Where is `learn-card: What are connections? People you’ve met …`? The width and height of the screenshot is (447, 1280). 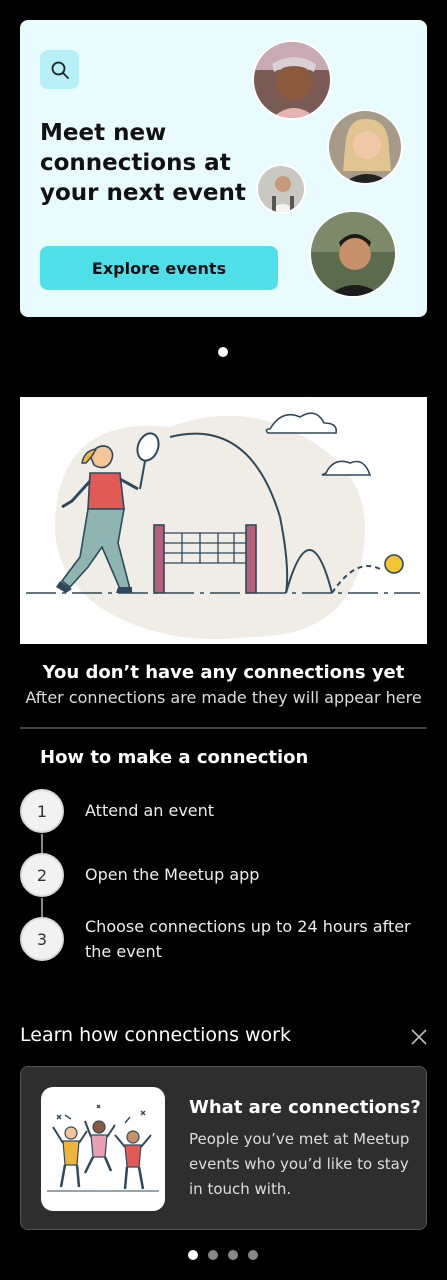
learn-card: What are connections? People you’ve met … is located at coordinates (223, 1148).